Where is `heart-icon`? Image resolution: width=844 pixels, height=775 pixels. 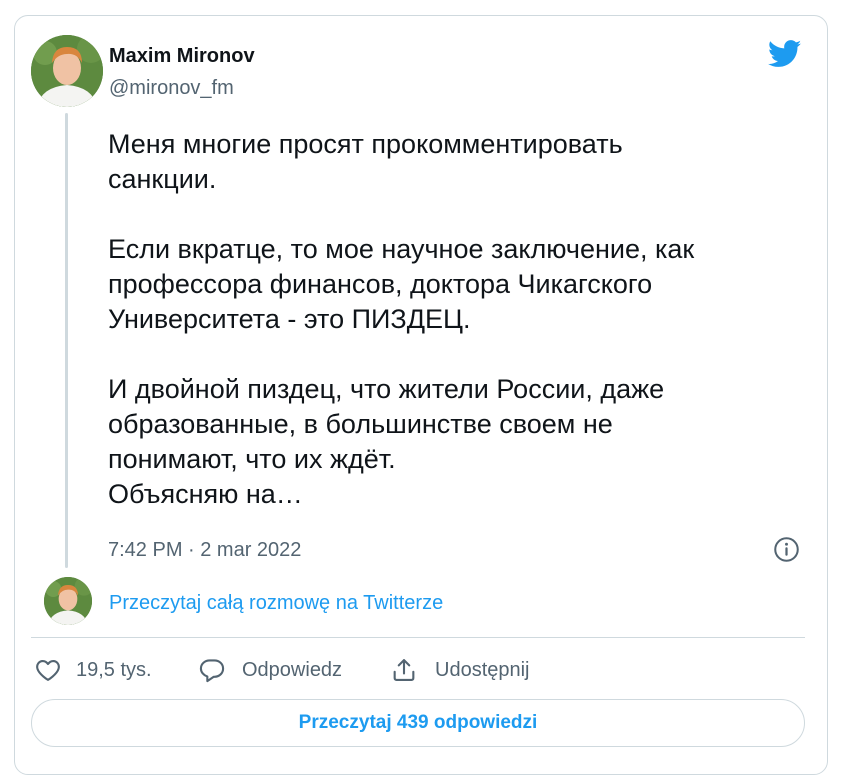 heart-icon is located at coordinates (48, 670).